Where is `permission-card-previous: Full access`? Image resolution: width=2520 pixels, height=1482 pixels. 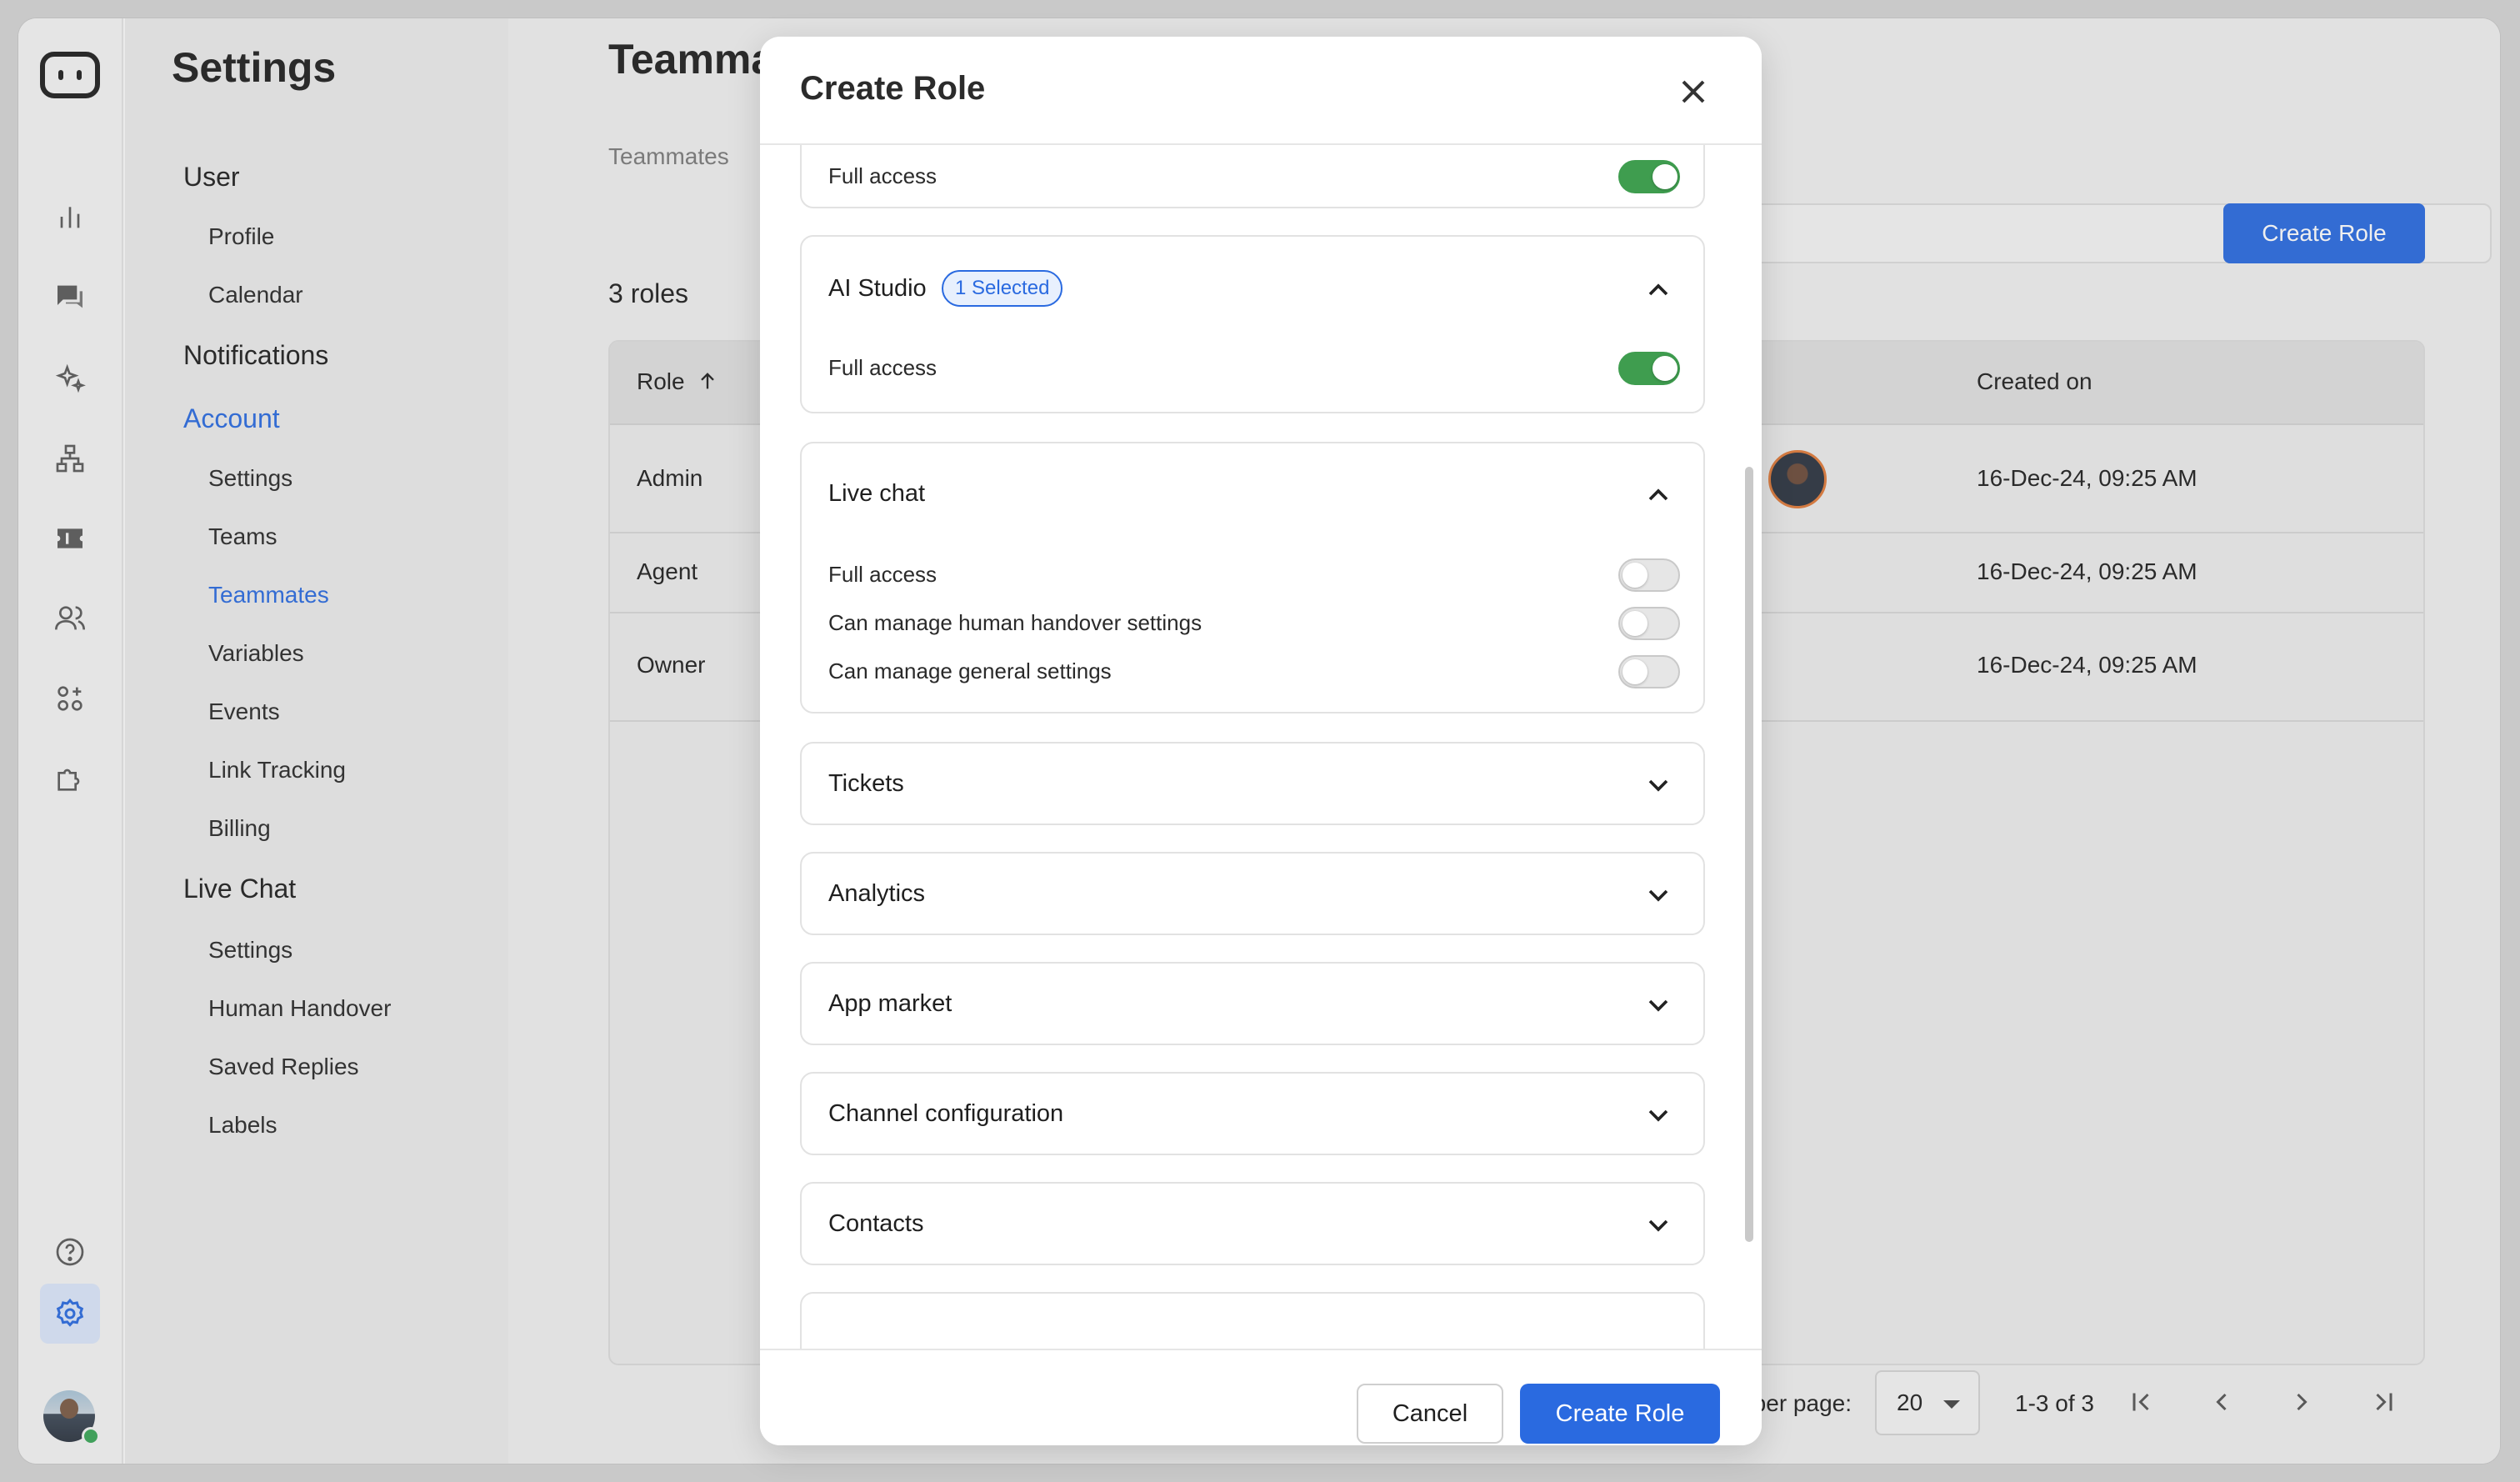 permission-card-previous: Full access is located at coordinates (1252, 177).